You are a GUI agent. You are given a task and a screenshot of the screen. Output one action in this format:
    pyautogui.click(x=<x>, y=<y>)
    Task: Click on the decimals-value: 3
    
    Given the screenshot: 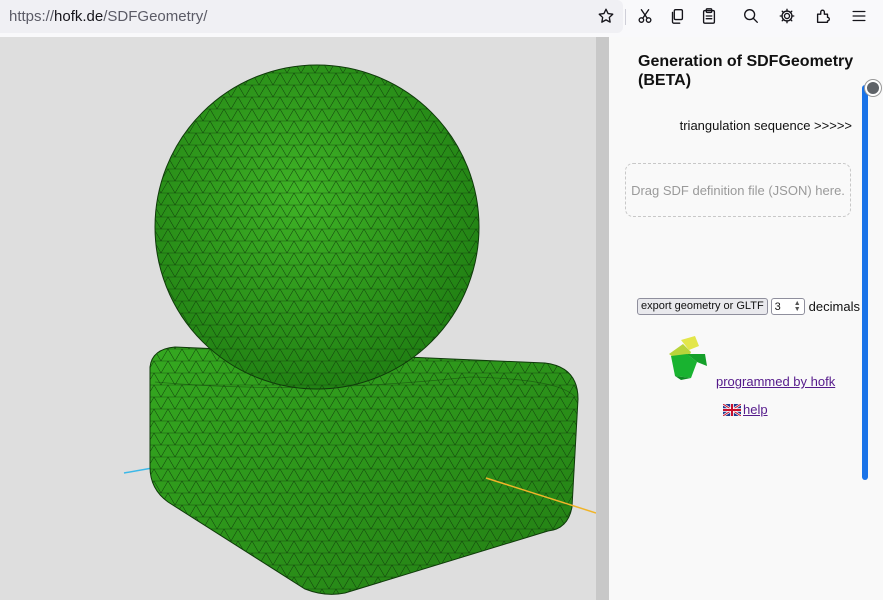 What is the action you would take?
    pyautogui.click(x=777, y=306)
    